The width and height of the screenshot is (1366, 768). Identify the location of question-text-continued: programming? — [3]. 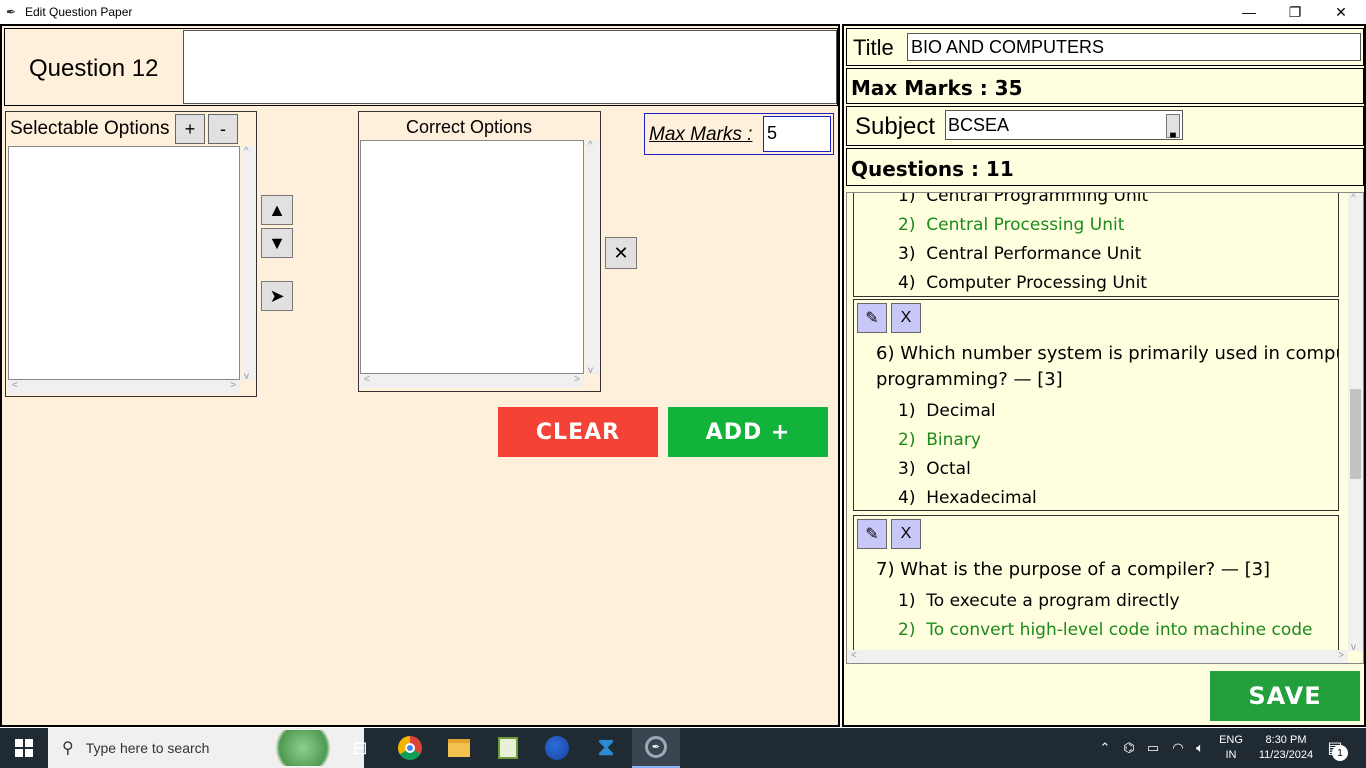
(969, 379).